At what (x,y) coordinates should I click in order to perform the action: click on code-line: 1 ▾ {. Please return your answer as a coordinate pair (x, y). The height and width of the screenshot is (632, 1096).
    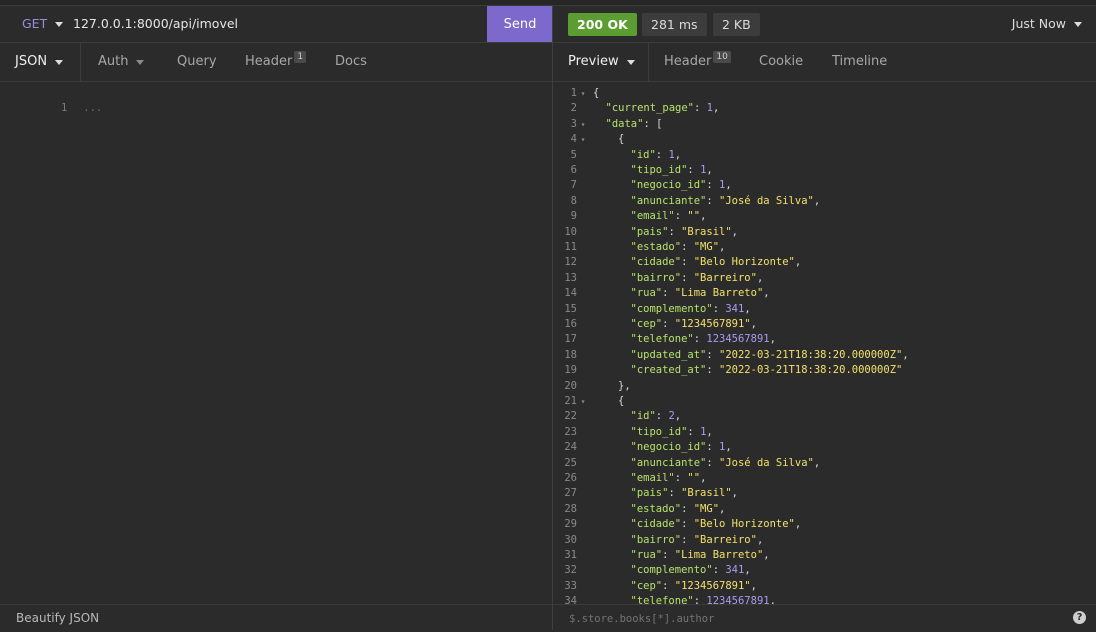
    Looking at the image, I should click on (576, 93).